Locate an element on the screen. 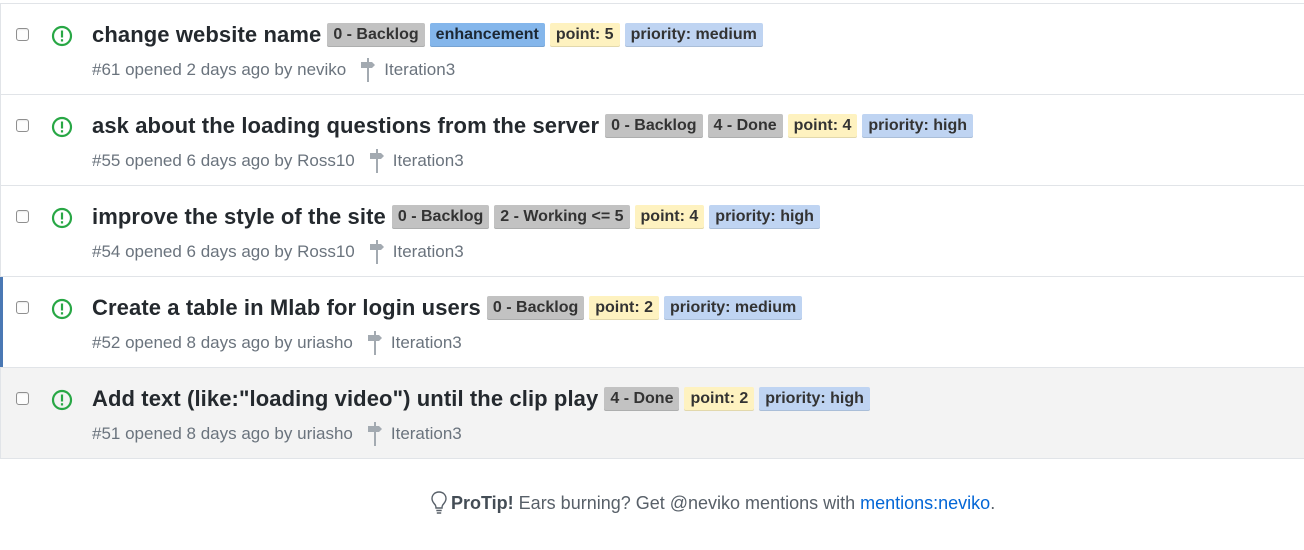  issue-meta: #52 opened 8 days ago by uriasho is located at coordinates (222, 342).